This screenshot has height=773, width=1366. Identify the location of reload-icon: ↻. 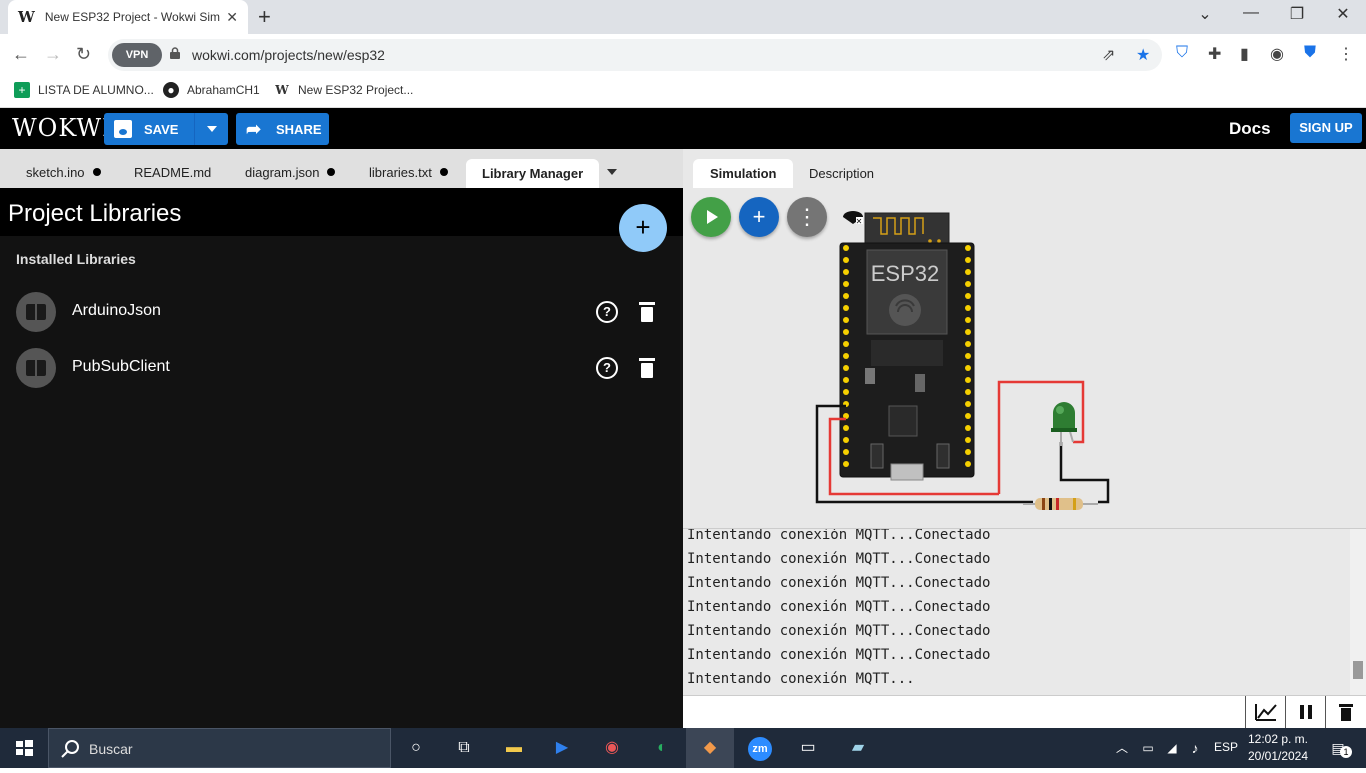
(83, 54).